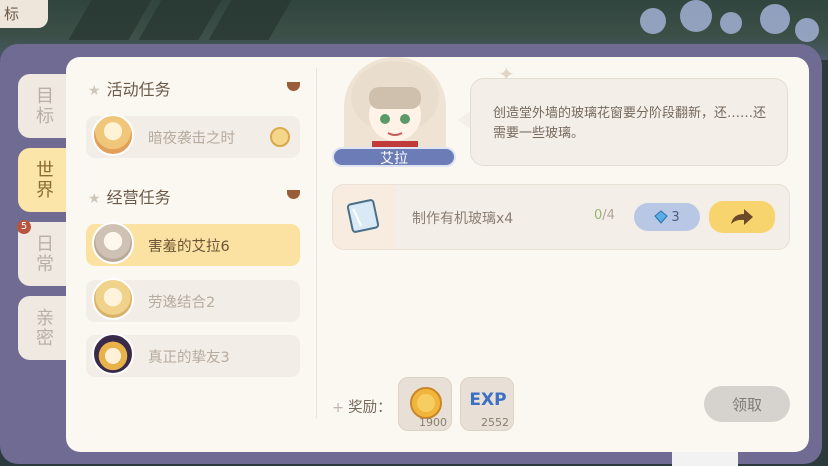 Image resolution: width=828 pixels, height=466 pixels. Describe the element at coordinates (747, 404) in the screenshot. I see `claim-button: 领取` at that location.